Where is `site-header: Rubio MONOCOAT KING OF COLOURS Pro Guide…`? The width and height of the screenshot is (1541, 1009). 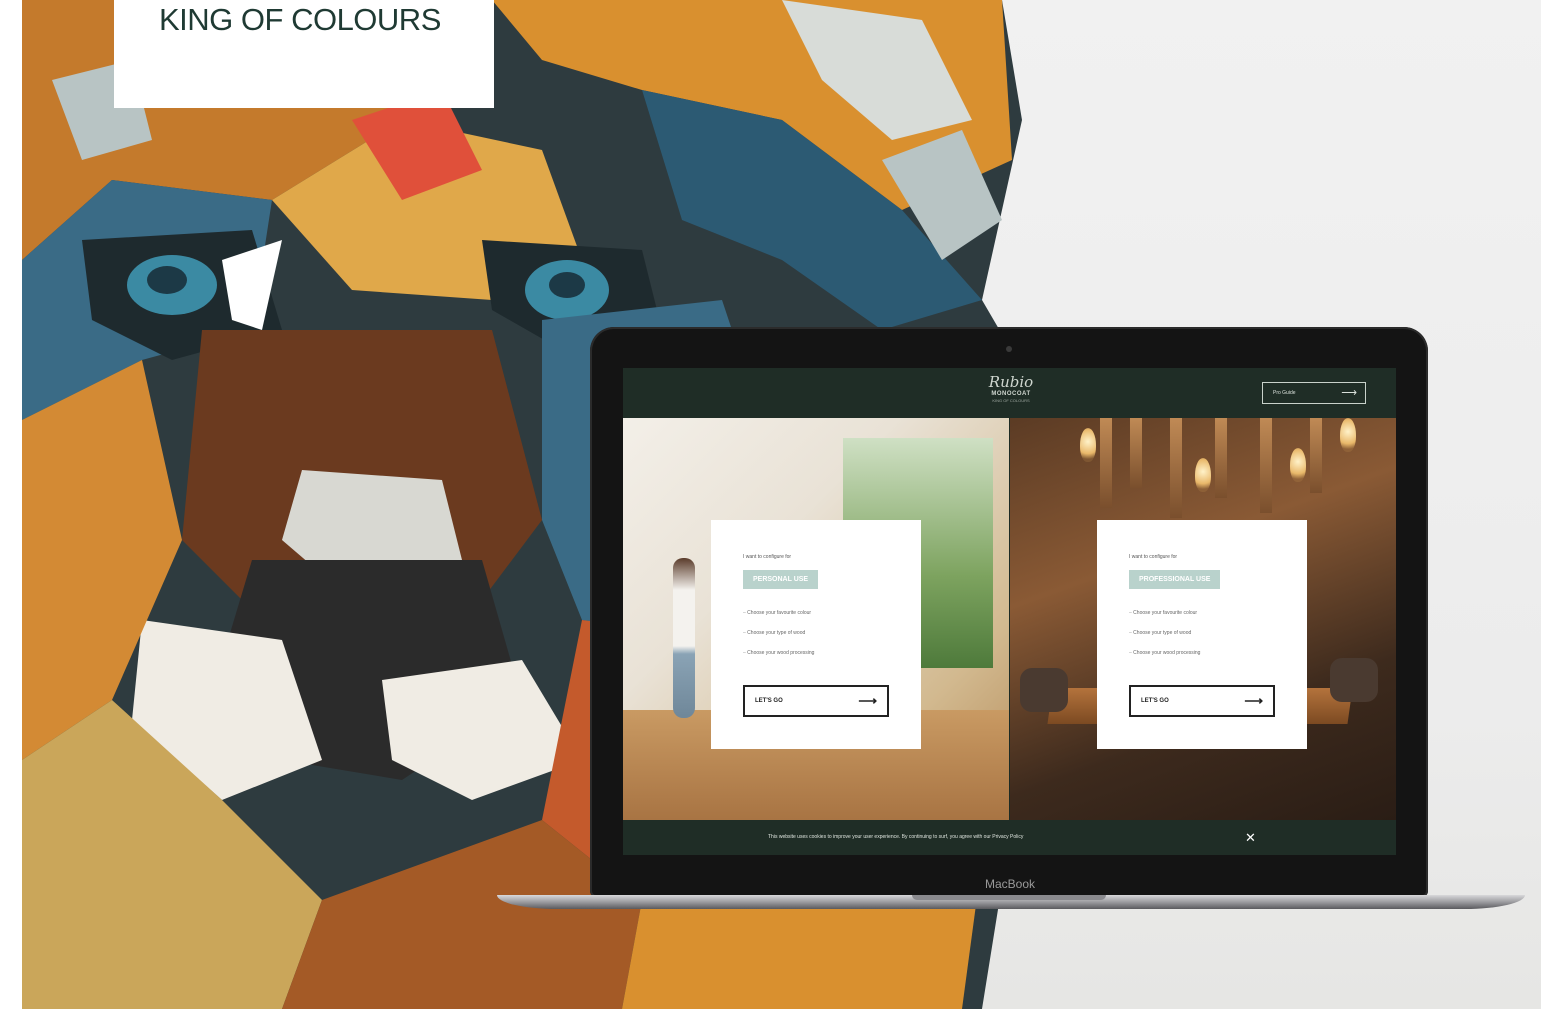 site-header: Rubio MONOCOAT KING OF COLOURS Pro Guide… is located at coordinates (1009, 393).